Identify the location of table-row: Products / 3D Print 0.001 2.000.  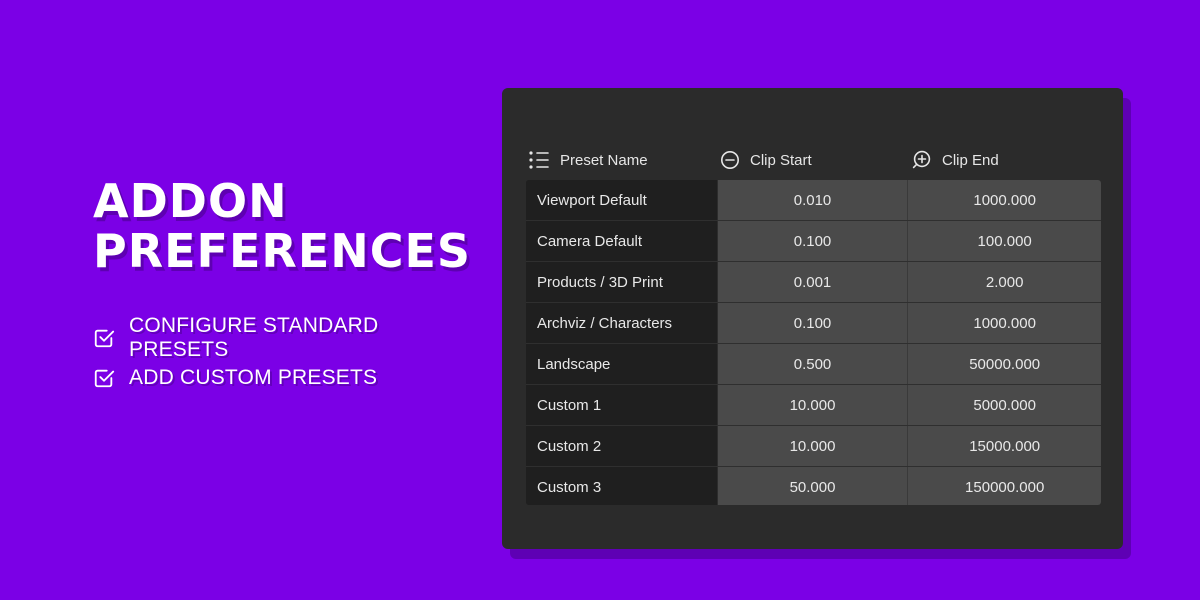
(813, 282).